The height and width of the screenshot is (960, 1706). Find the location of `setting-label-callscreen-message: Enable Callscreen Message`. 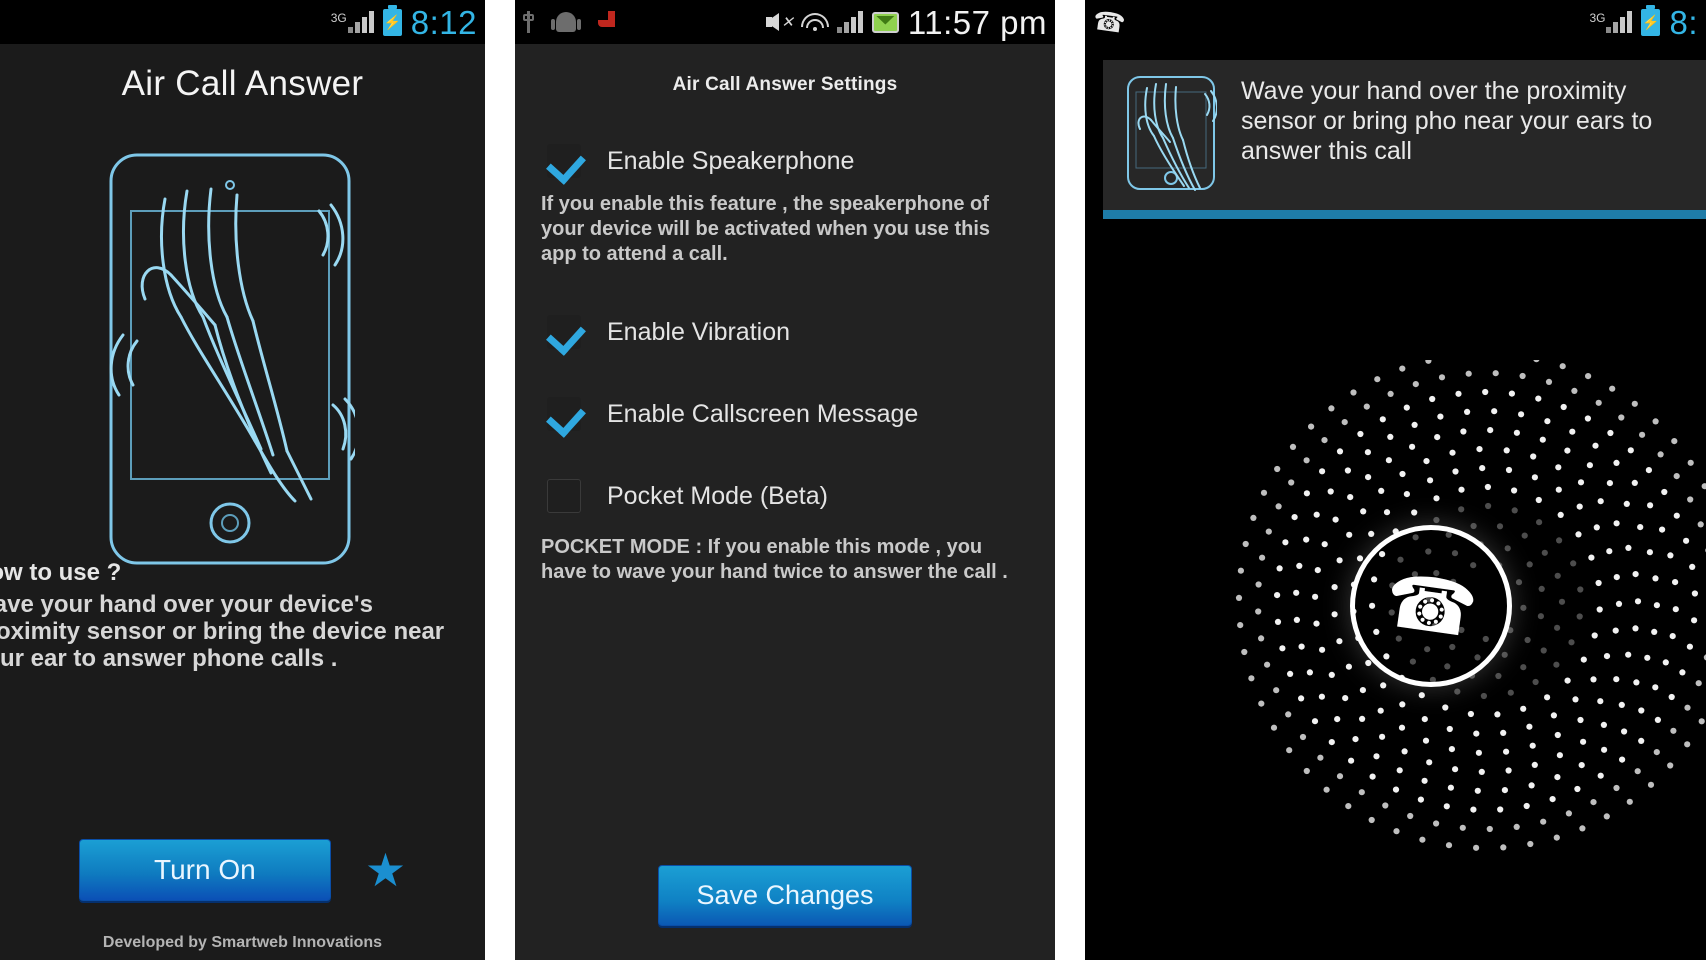

setting-label-callscreen-message: Enable Callscreen Message is located at coordinates (763, 413).